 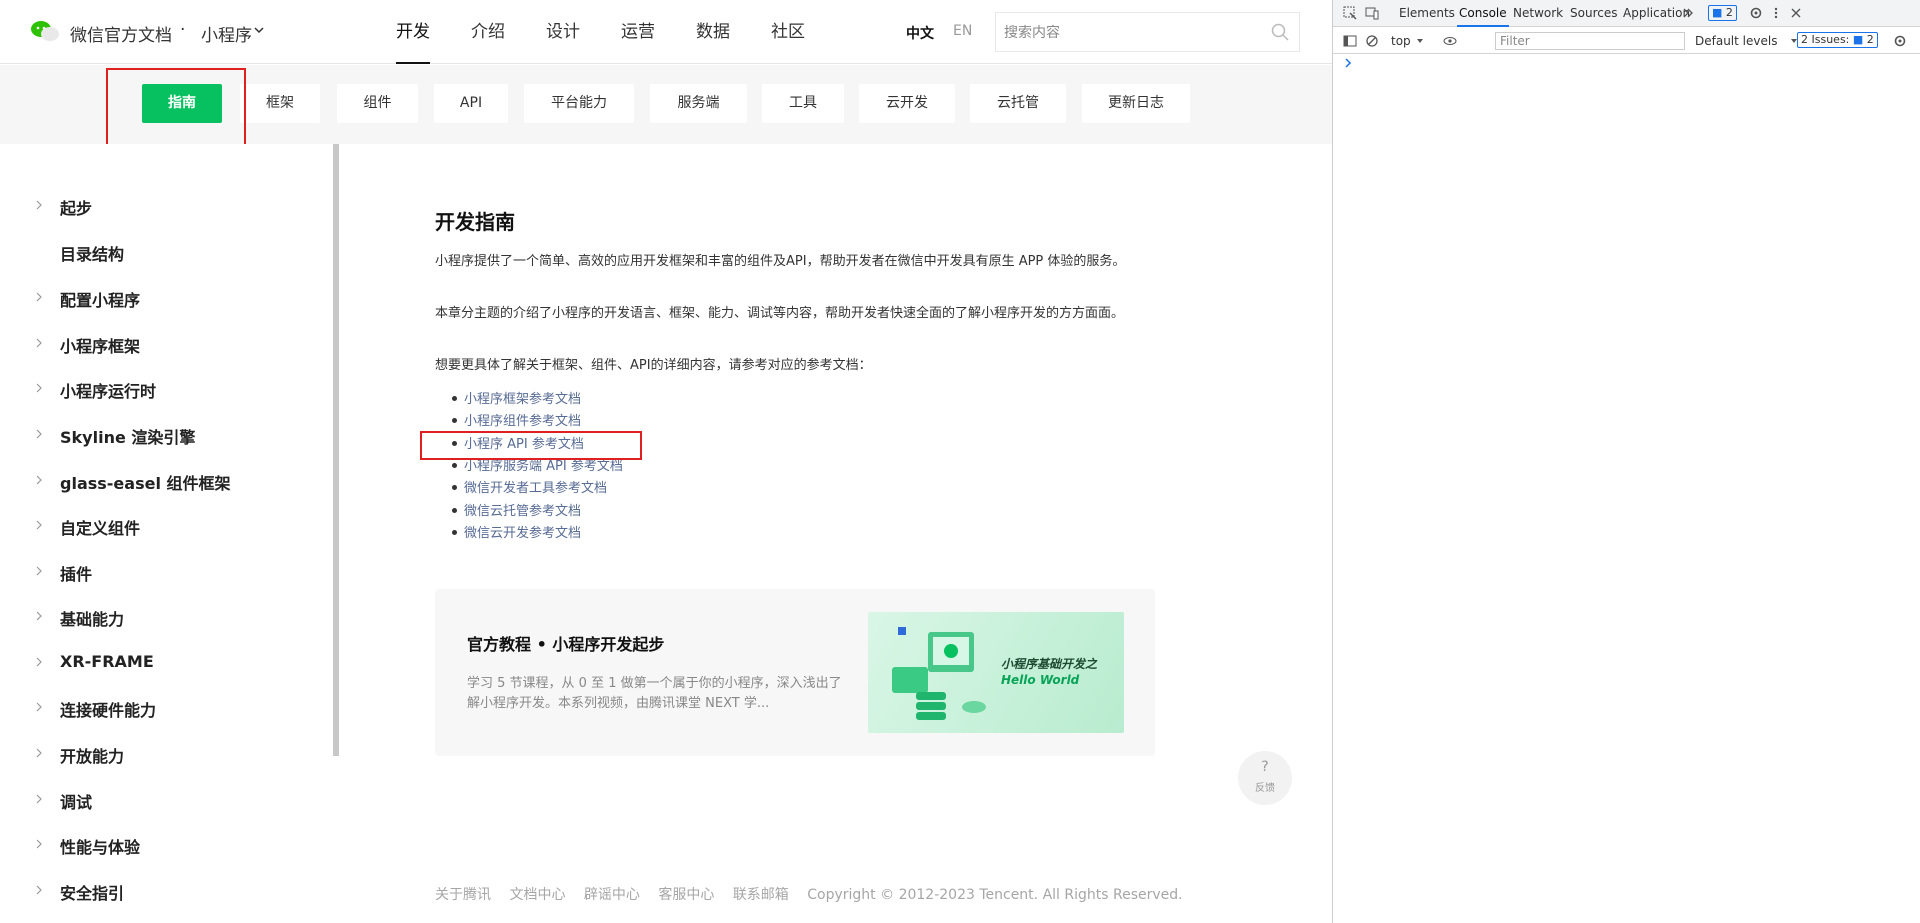 I want to click on sidebar-scrollbar, so click(x=336, y=450).